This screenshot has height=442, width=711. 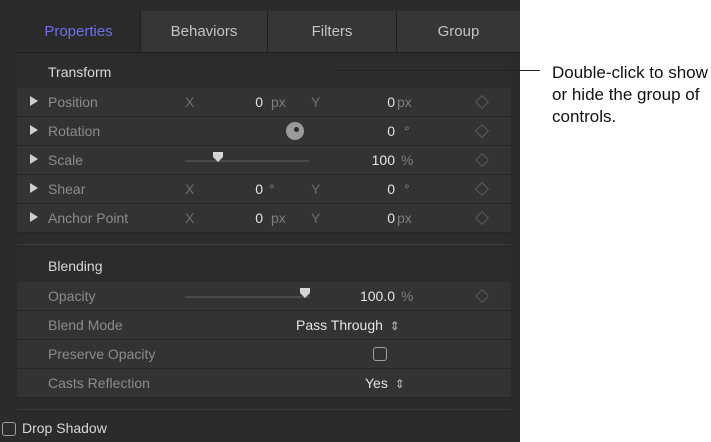 I want to click on anchor-y-unit: px, so click(x=404, y=218).